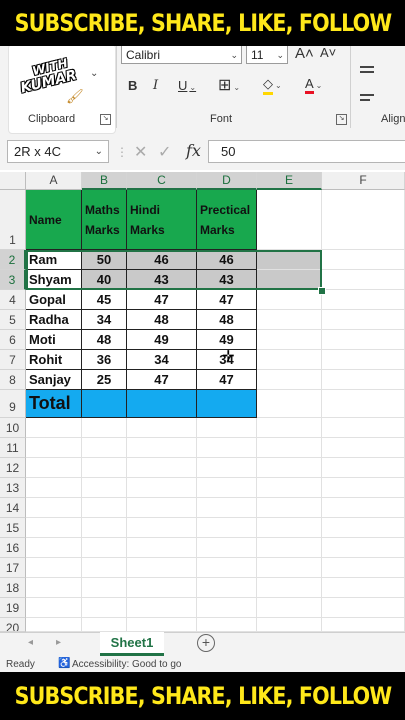  What do you see at coordinates (289, 181) in the screenshot?
I see `column-header-e: E` at bounding box center [289, 181].